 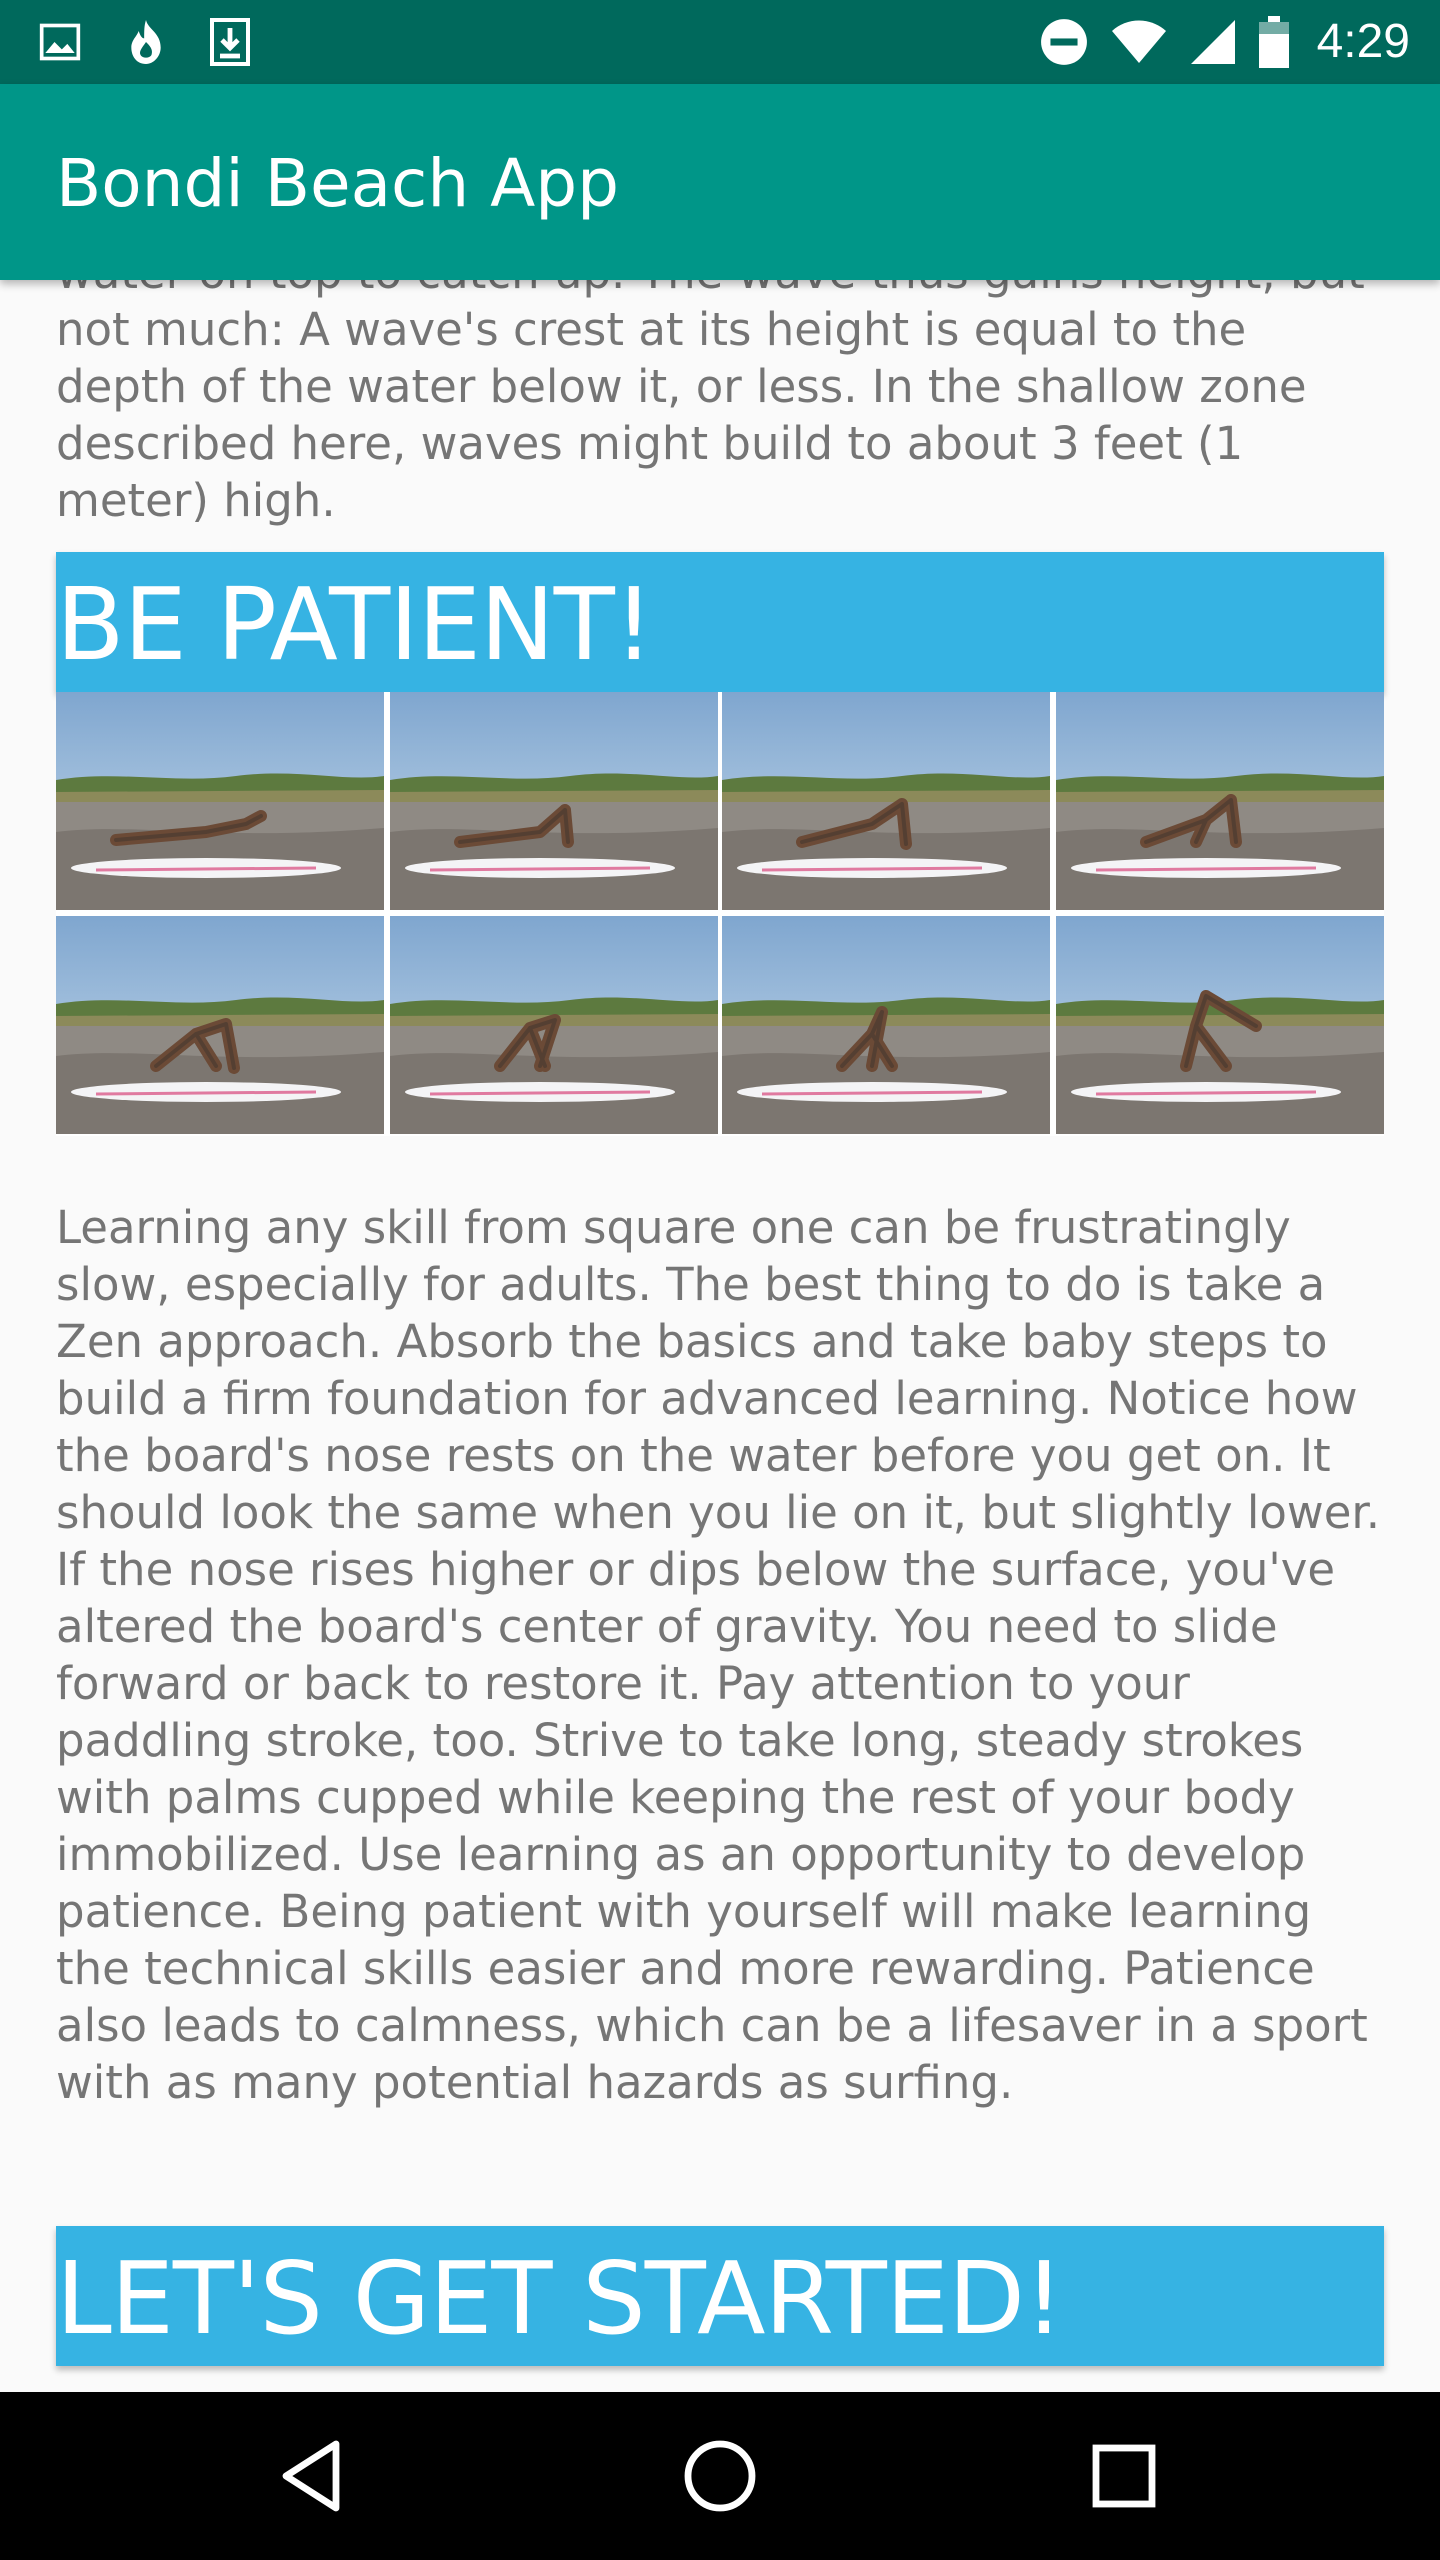 I want to click on home-icon, so click(x=720, y=2476).